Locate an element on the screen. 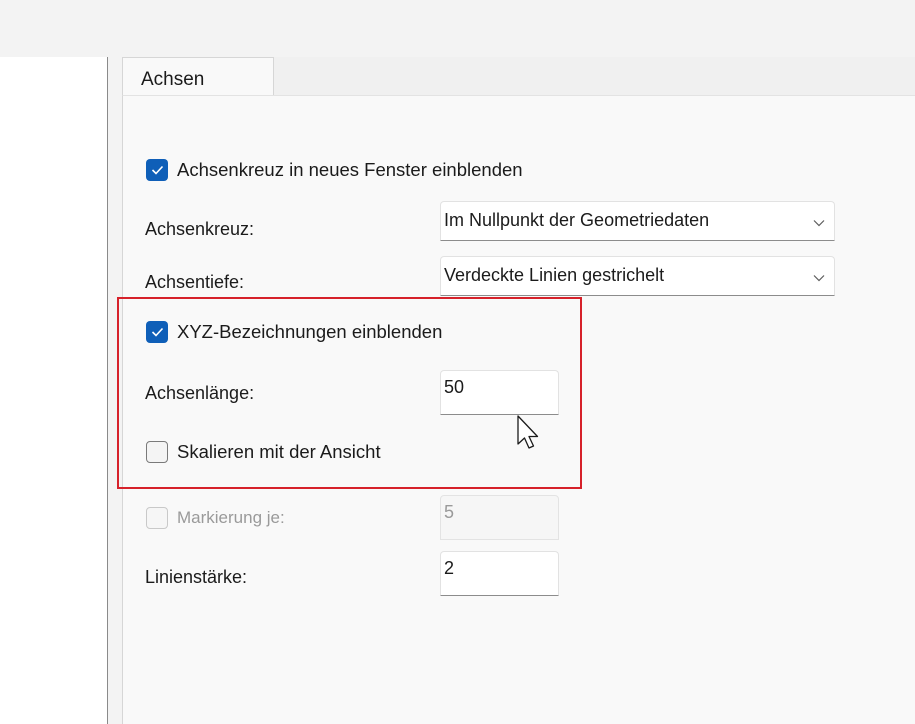 This screenshot has height=724, width=915. left-navigation-panel is located at coordinates (54, 390).